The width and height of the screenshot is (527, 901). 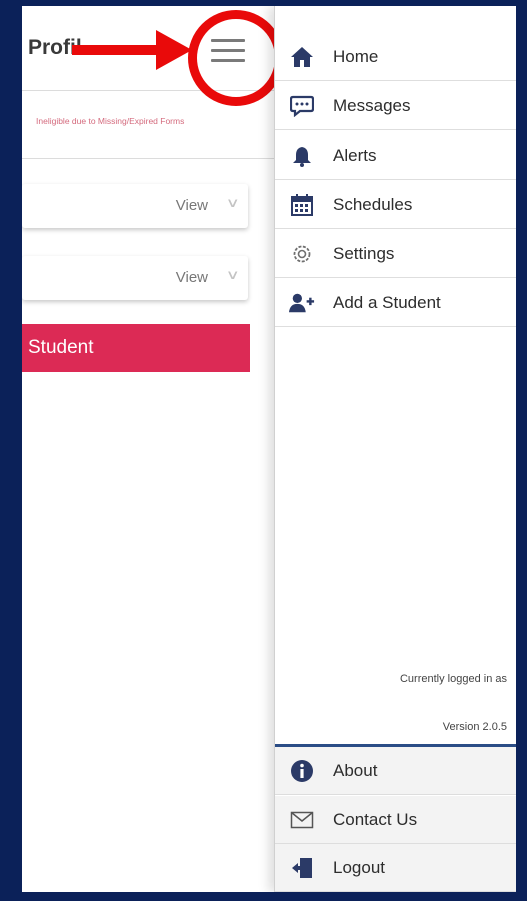 I want to click on menu-item-label: Messages, so click(x=372, y=105).